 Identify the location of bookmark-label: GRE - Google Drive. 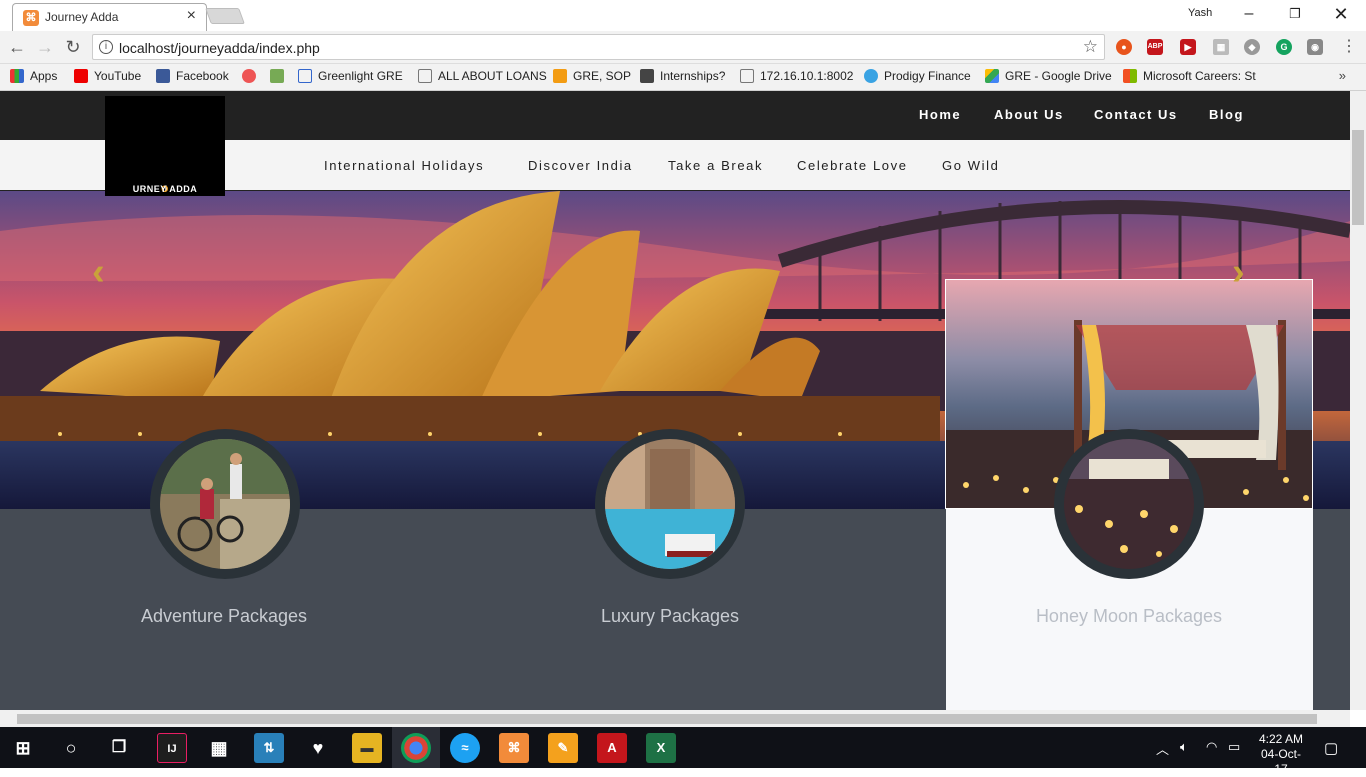
(1058, 76).